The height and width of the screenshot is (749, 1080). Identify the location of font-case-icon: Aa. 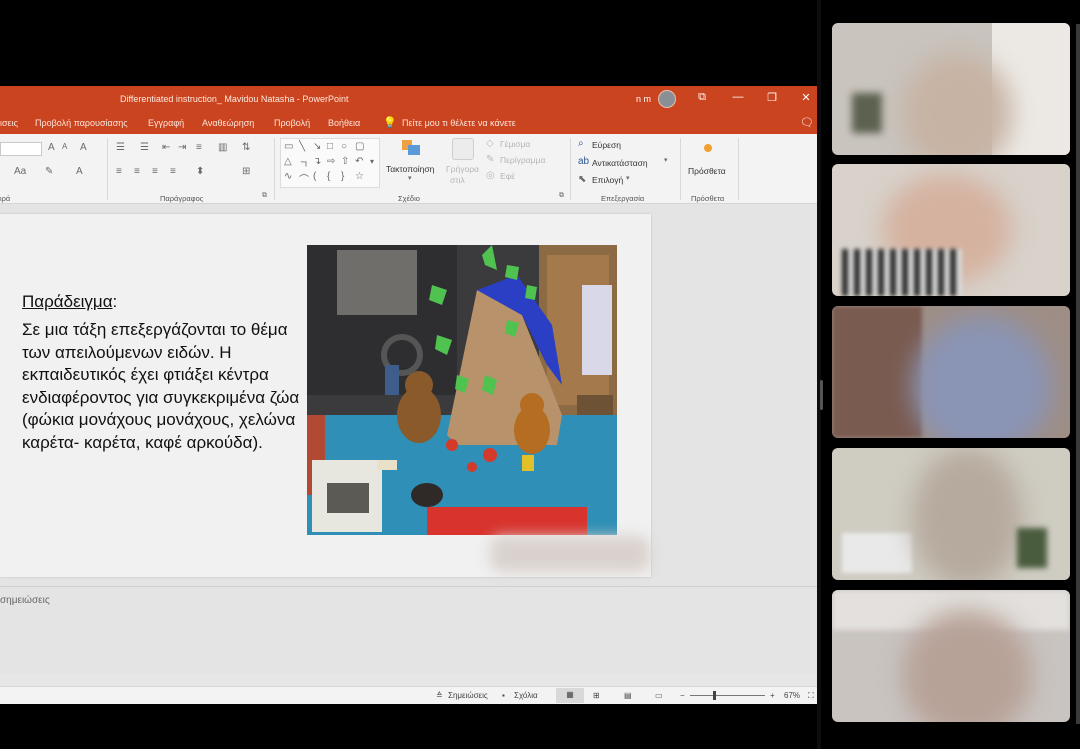
(20, 171).